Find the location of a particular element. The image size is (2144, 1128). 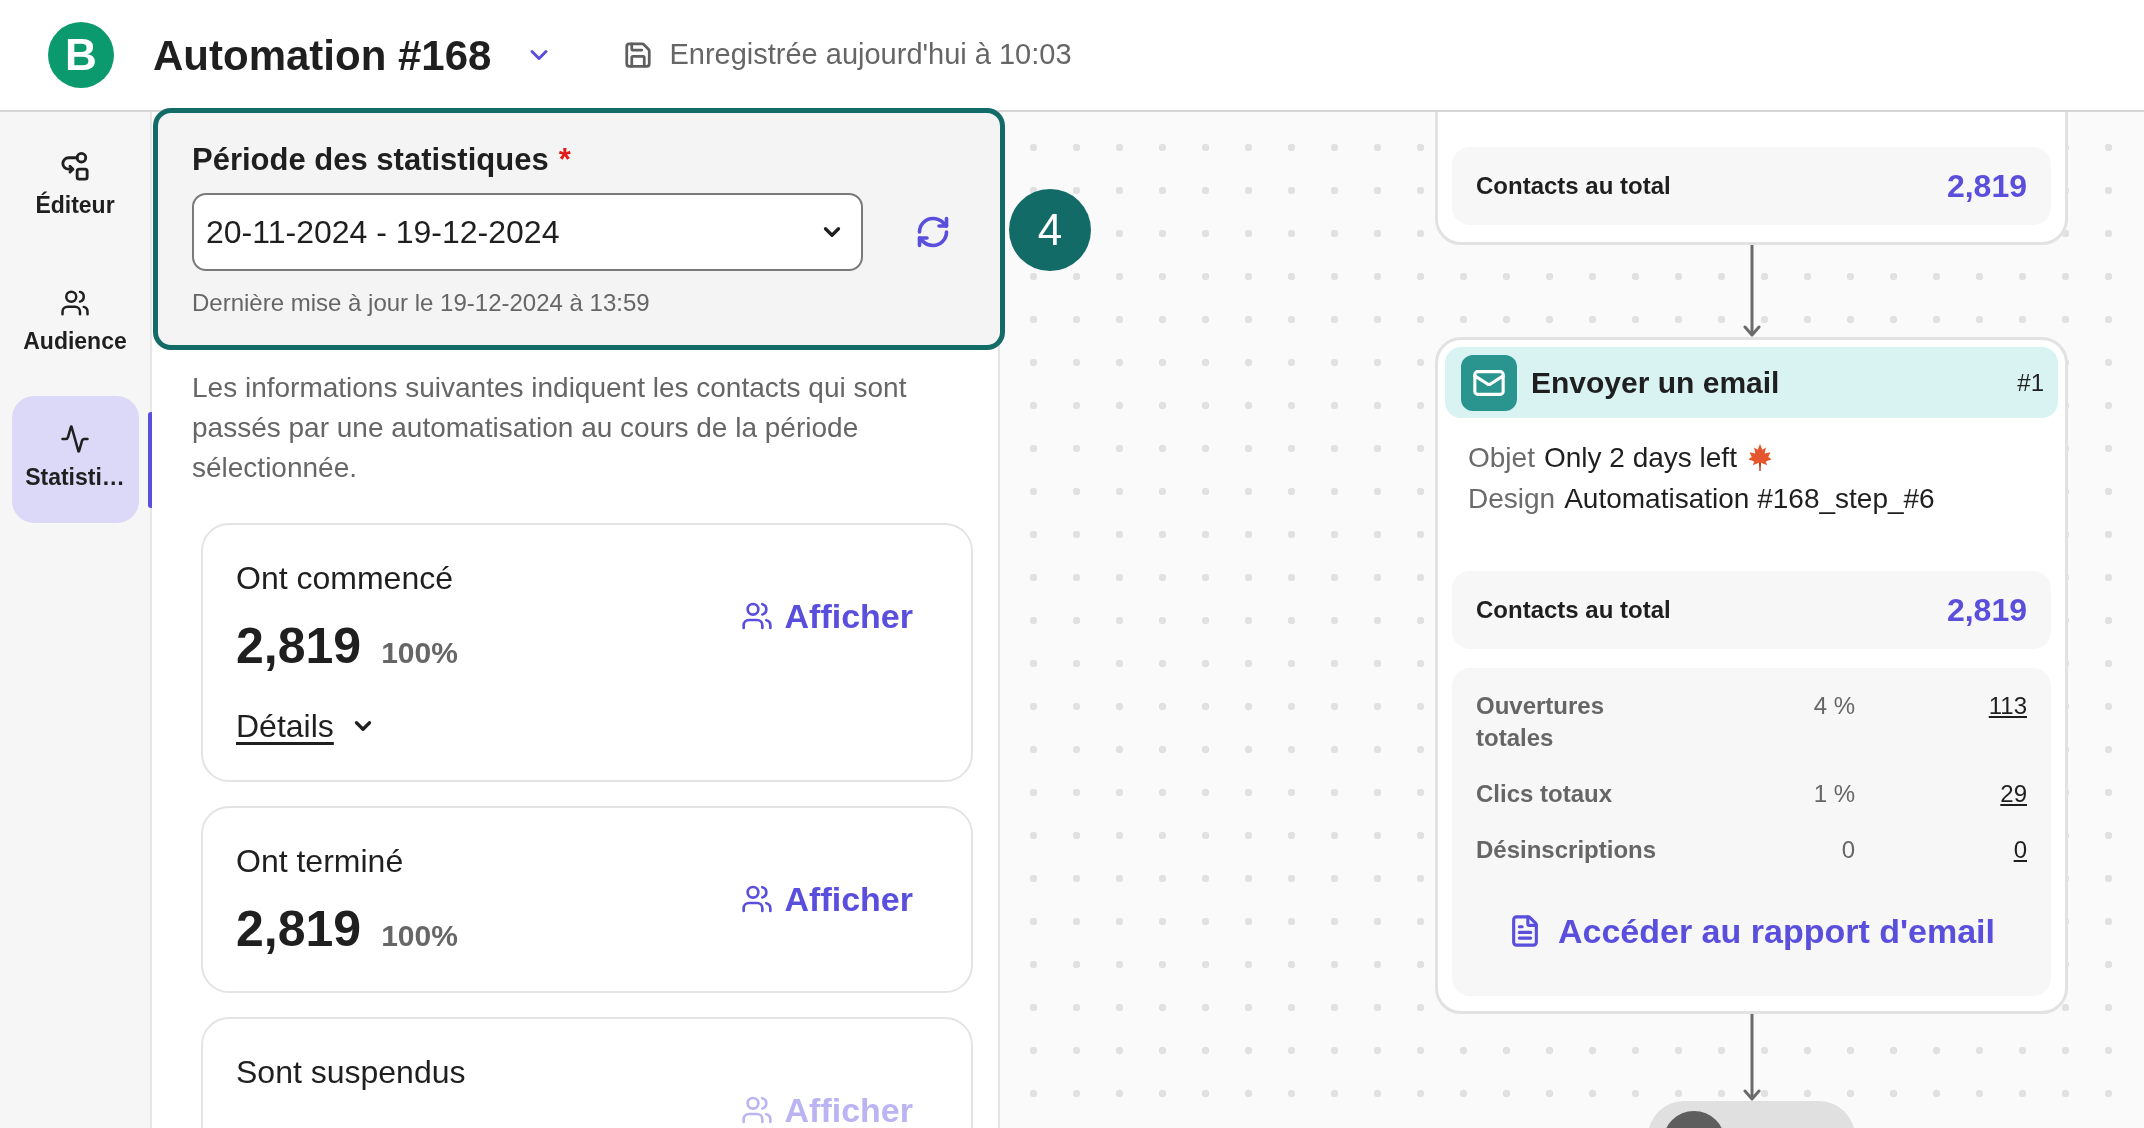

metric-rate: 4 % is located at coordinates (1834, 706).